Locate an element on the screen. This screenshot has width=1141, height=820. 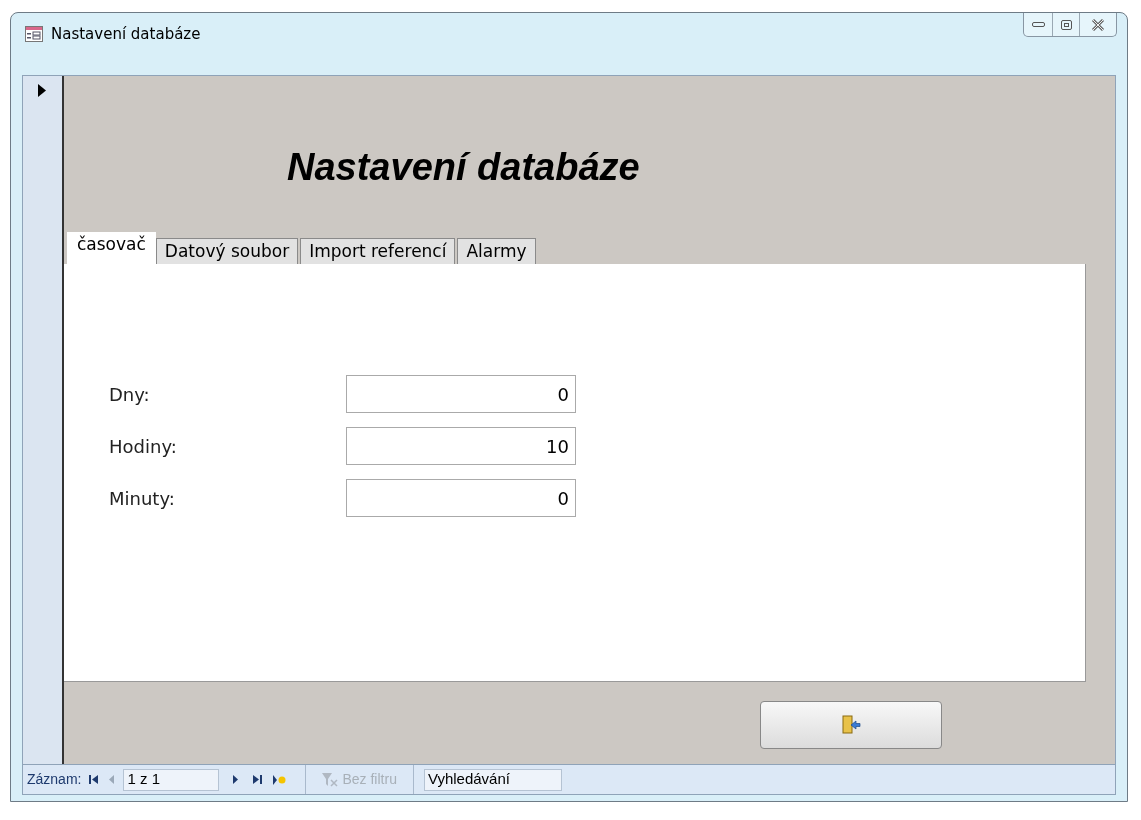
new-record-icon is located at coordinates (280, 779).